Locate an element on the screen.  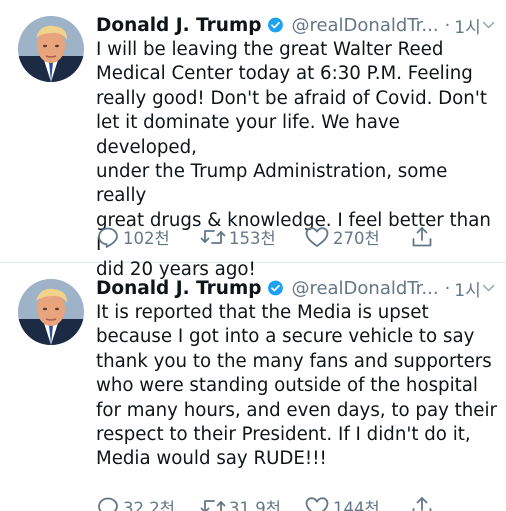
like-button: 144천 is located at coordinates (342, 503).